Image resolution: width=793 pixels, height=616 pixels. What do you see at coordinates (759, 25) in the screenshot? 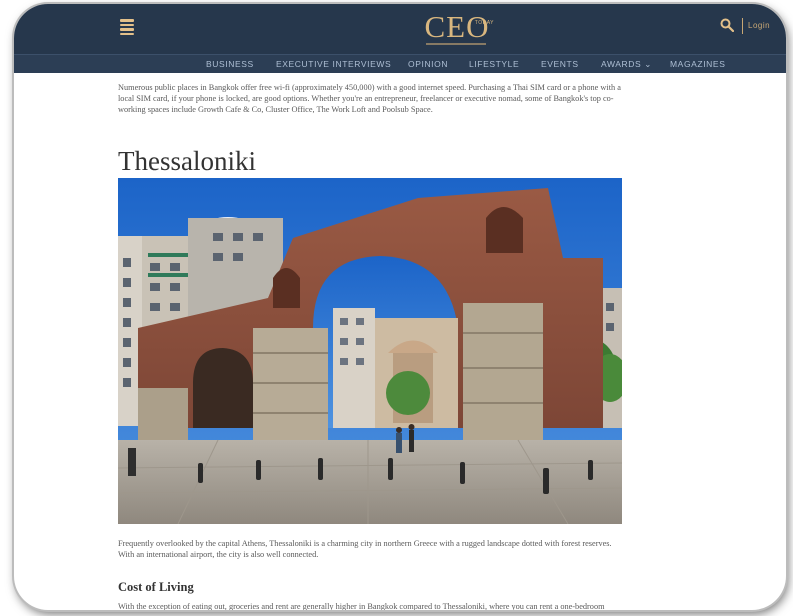
I see `login-link: Login` at bounding box center [759, 25].